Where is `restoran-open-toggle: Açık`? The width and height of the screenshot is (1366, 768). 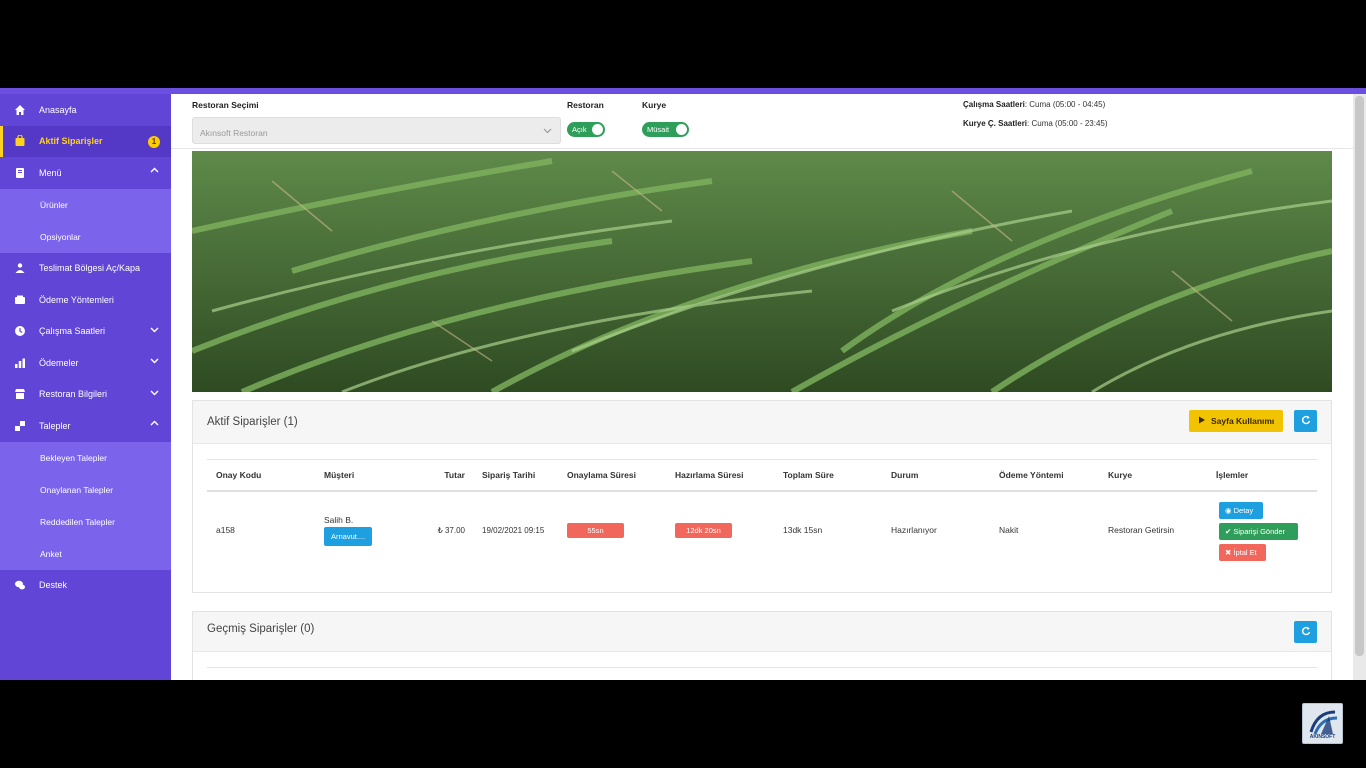
restoran-open-toggle: Açık is located at coordinates (586, 129).